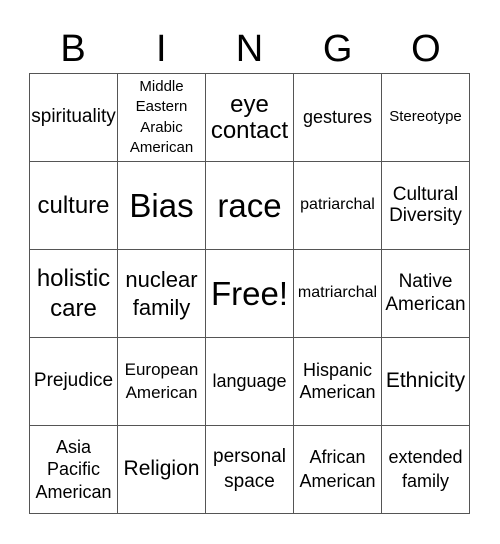 The image size is (500, 544). Describe the element at coordinates (338, 382) in the screenshot. I see `bingo-cell: Hispanic American` at that location.